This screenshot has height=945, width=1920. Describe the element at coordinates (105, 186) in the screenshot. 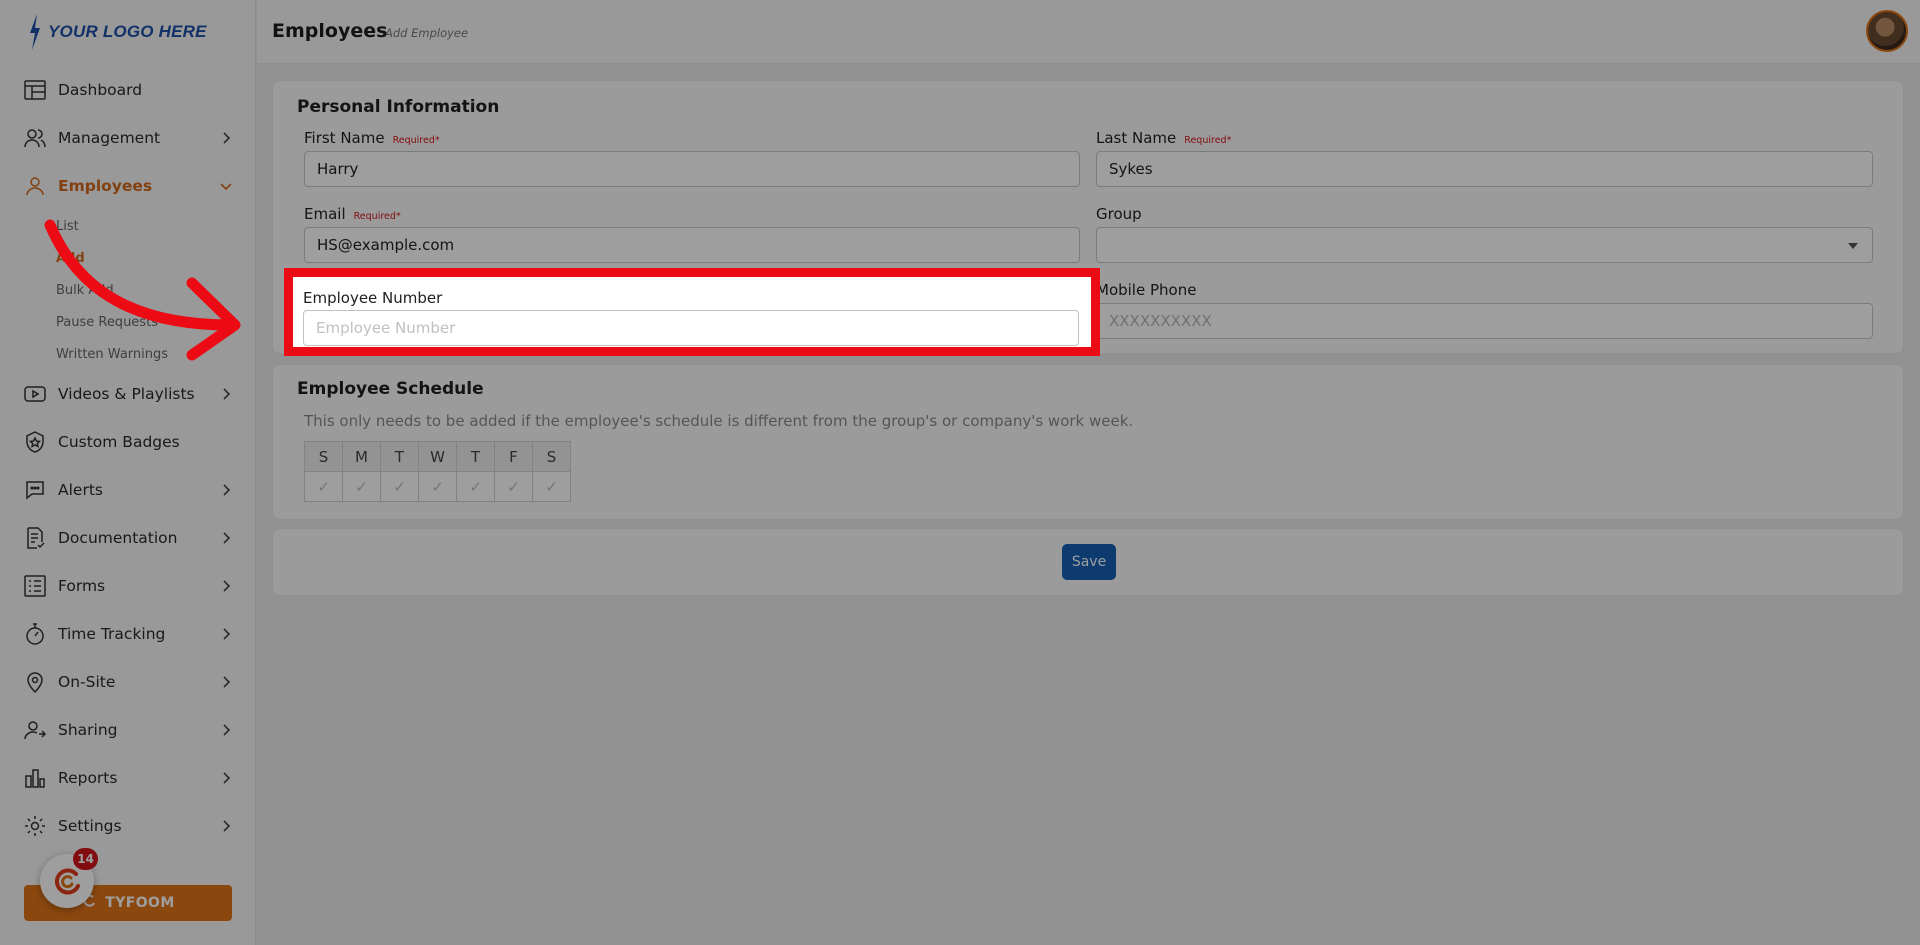

I see `sidebar-item-label: Employees` at that location.